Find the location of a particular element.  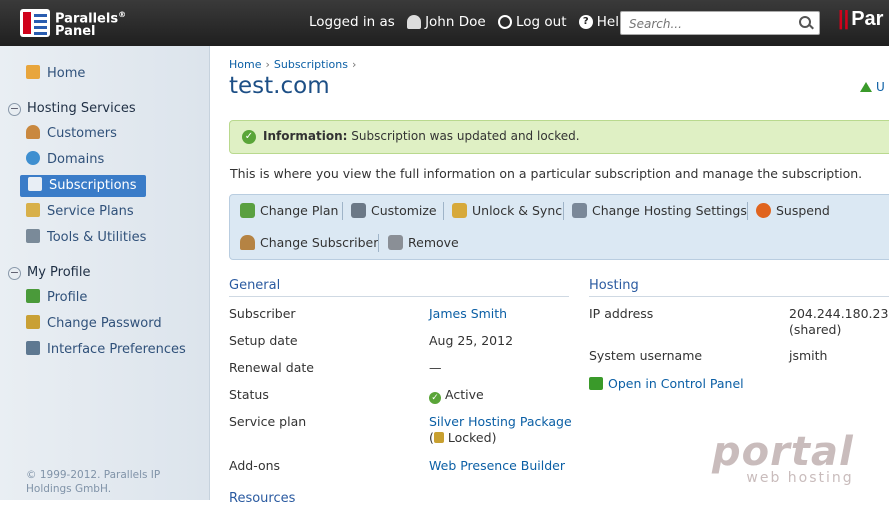

change-plan-button: Change Plan is located at coordinates (289, 211).